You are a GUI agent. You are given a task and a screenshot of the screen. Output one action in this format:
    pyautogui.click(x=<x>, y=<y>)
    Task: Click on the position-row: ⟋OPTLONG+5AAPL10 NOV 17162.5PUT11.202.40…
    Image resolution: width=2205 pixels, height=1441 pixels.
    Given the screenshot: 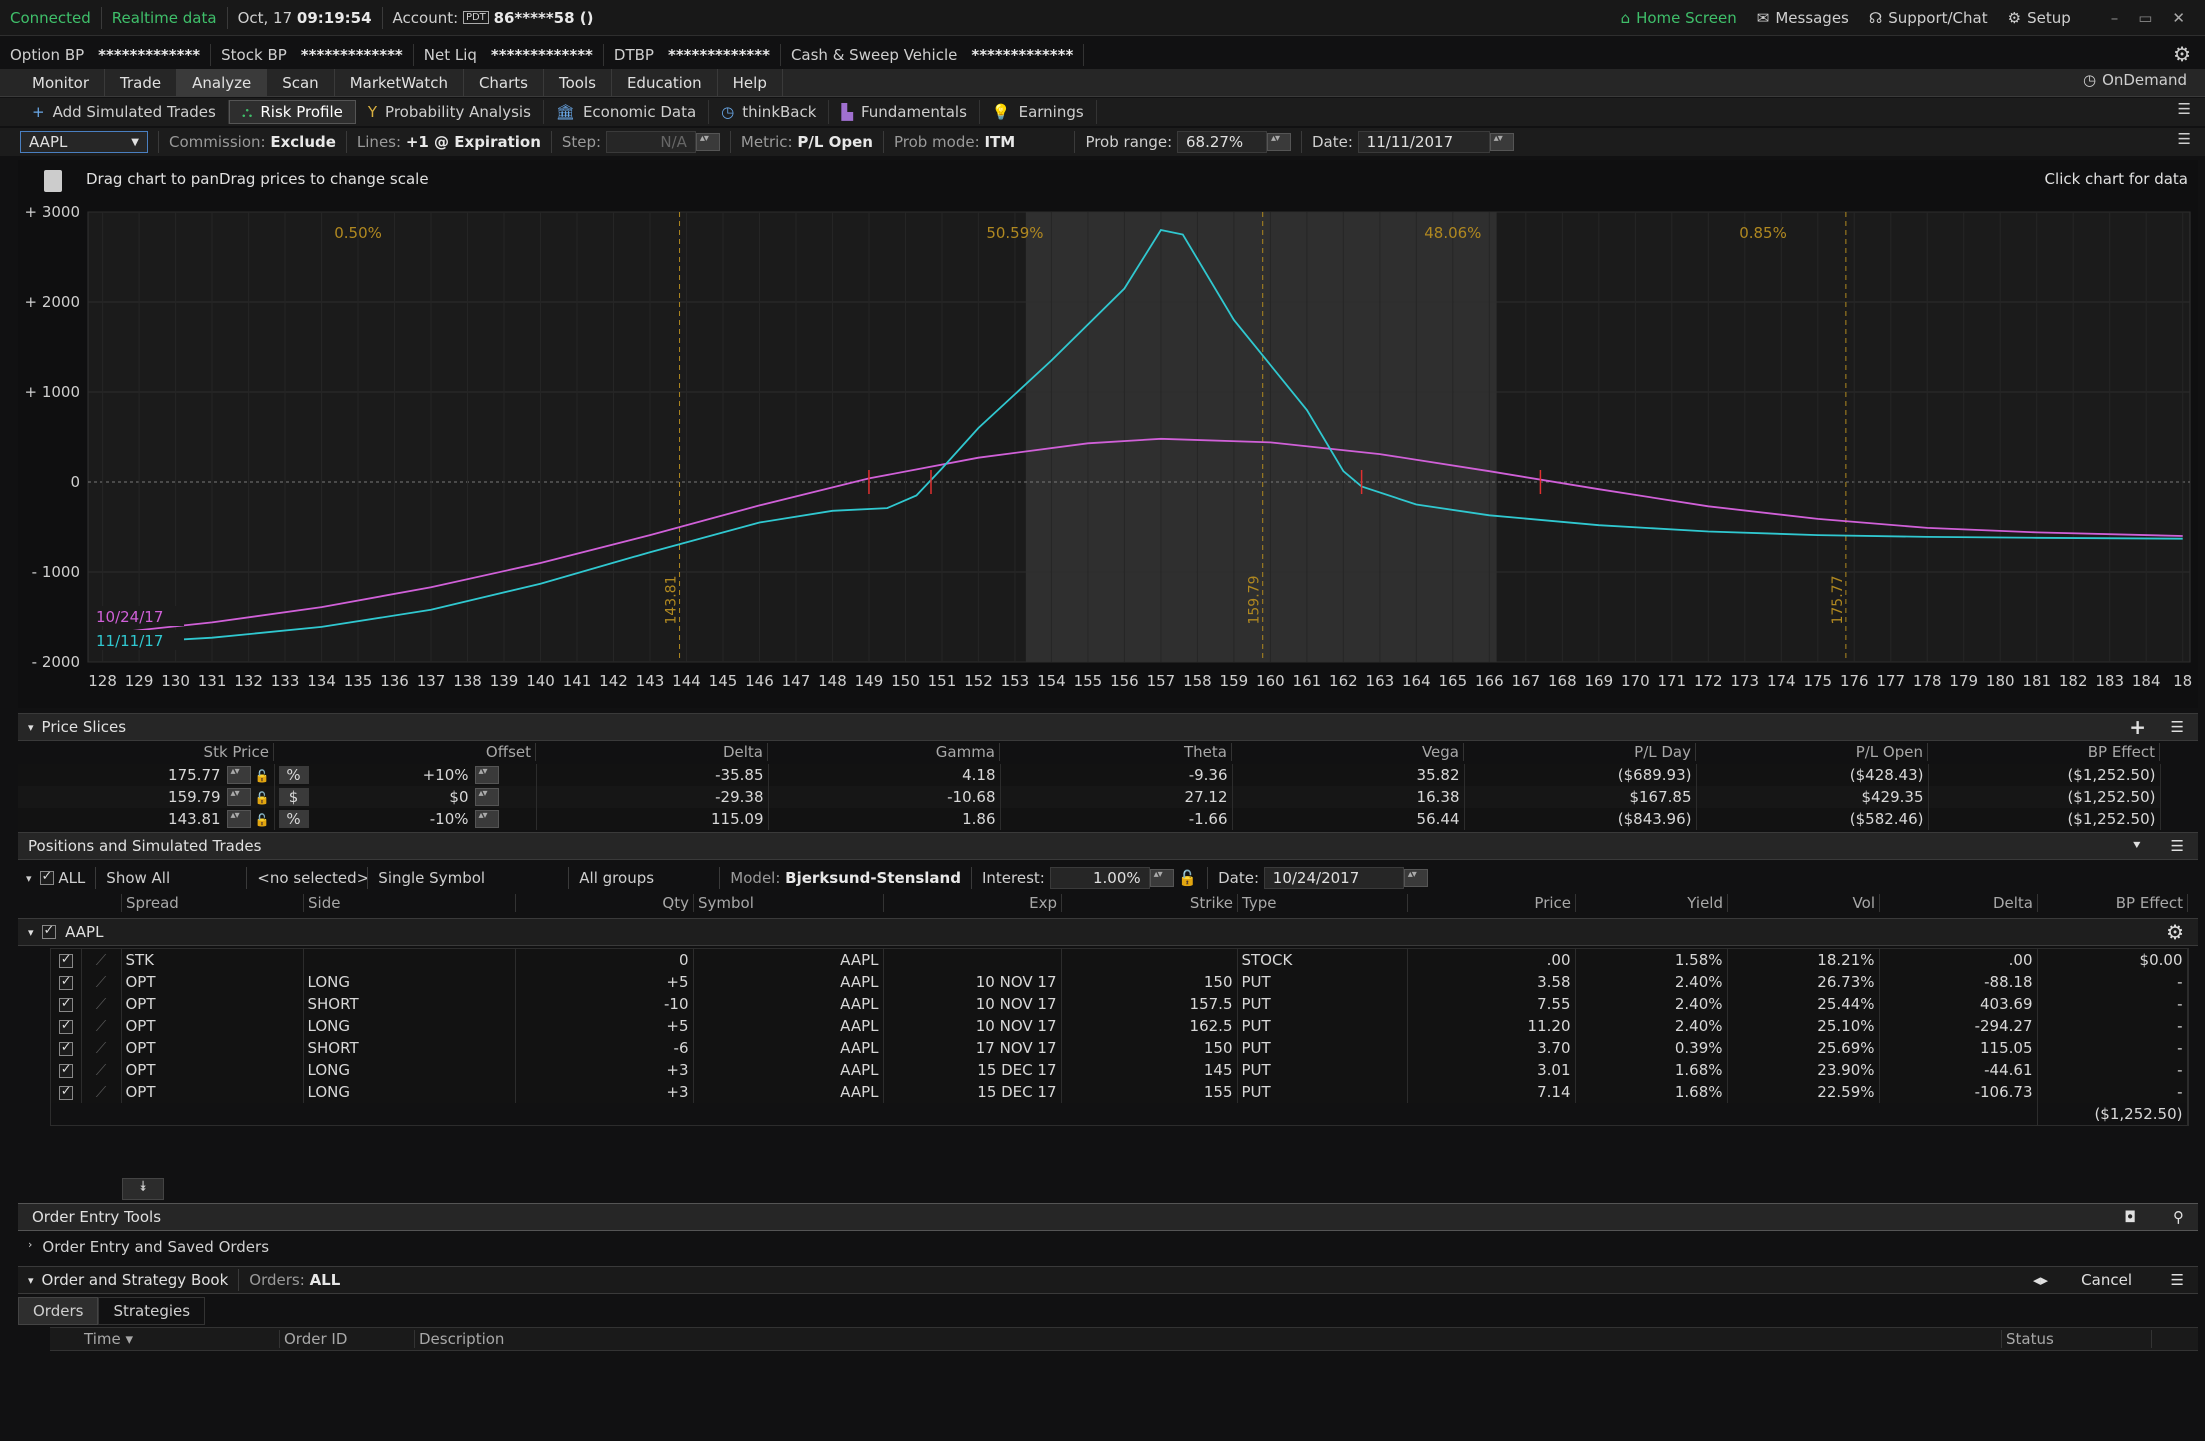 What is the action you would take?
    pyautogui.click(x=1119, y=1026)
    